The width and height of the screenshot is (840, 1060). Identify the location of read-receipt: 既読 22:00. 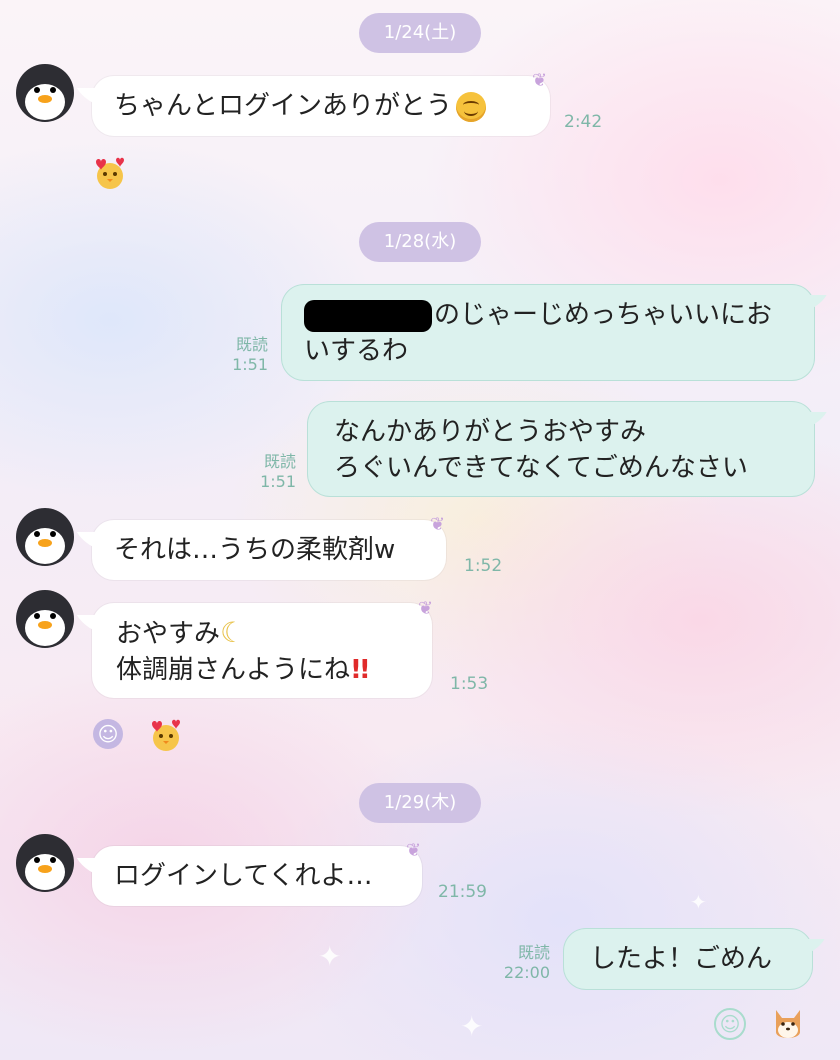
(524, 963).